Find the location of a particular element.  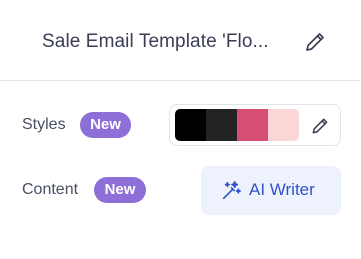

styles-new-badge: New is located at coordinates (105, 125).